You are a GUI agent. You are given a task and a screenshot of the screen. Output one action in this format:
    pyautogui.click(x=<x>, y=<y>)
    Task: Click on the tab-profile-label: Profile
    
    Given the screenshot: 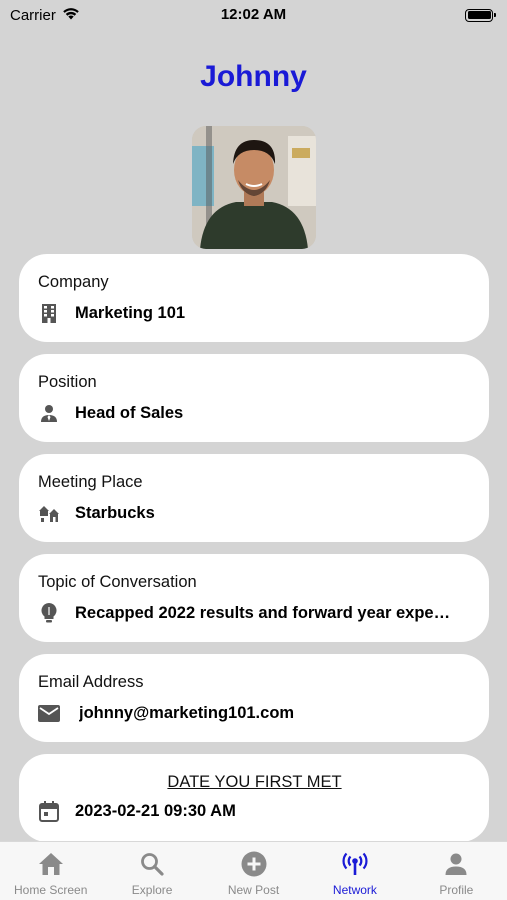 What is the action you would take?
    pyautogui.click(x=456, y=890)
    